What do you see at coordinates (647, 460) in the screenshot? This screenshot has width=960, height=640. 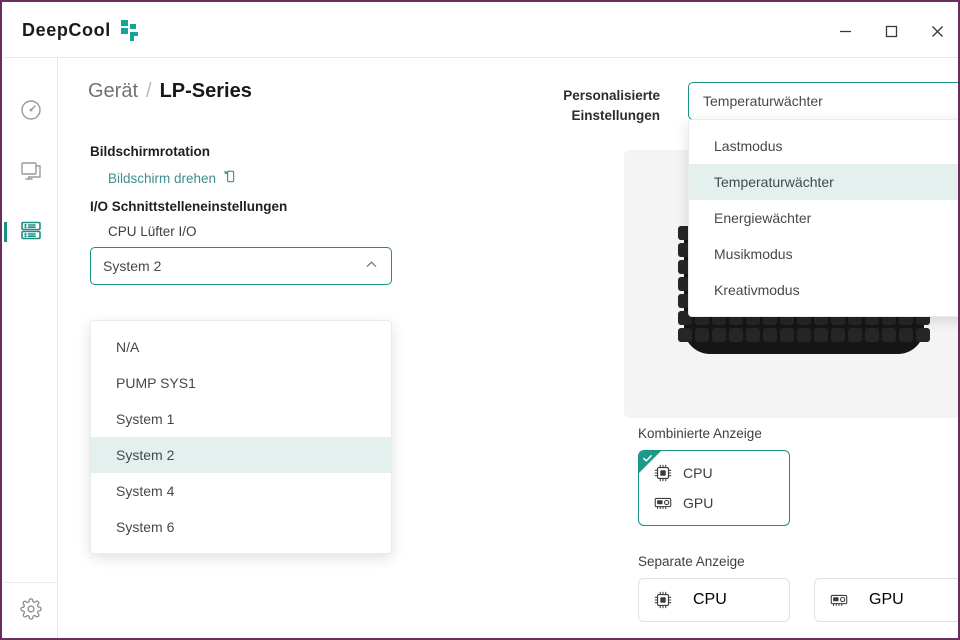 I see `check-icon` at bounding box center [647, 460].